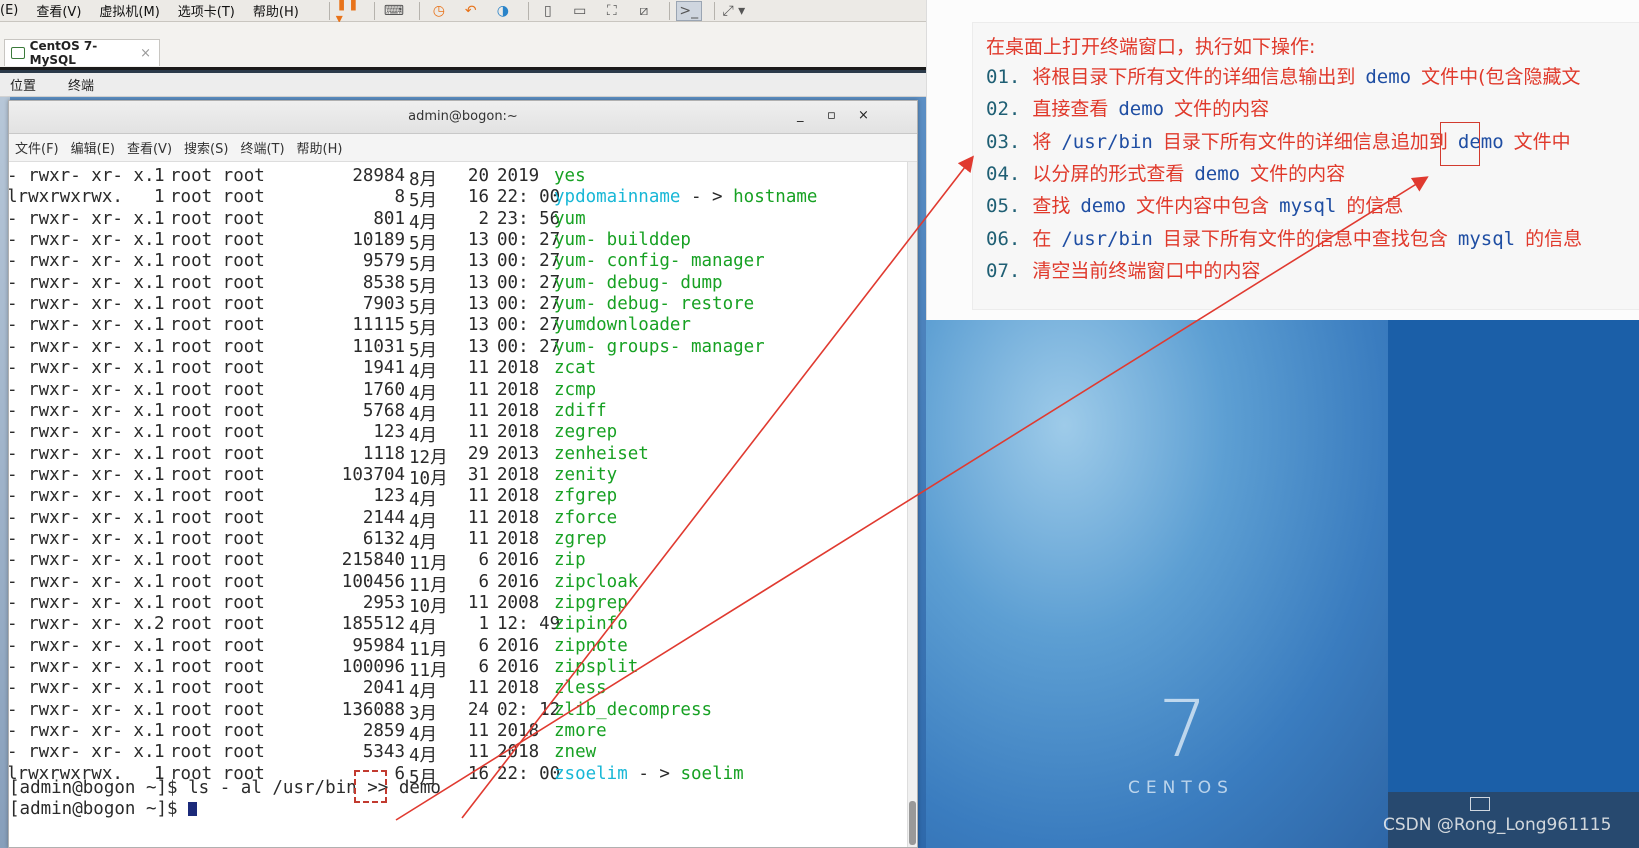 The width and height of the screenshot is (1639, 848). I want to click on maximize-button: ▫, so click(831, 115).